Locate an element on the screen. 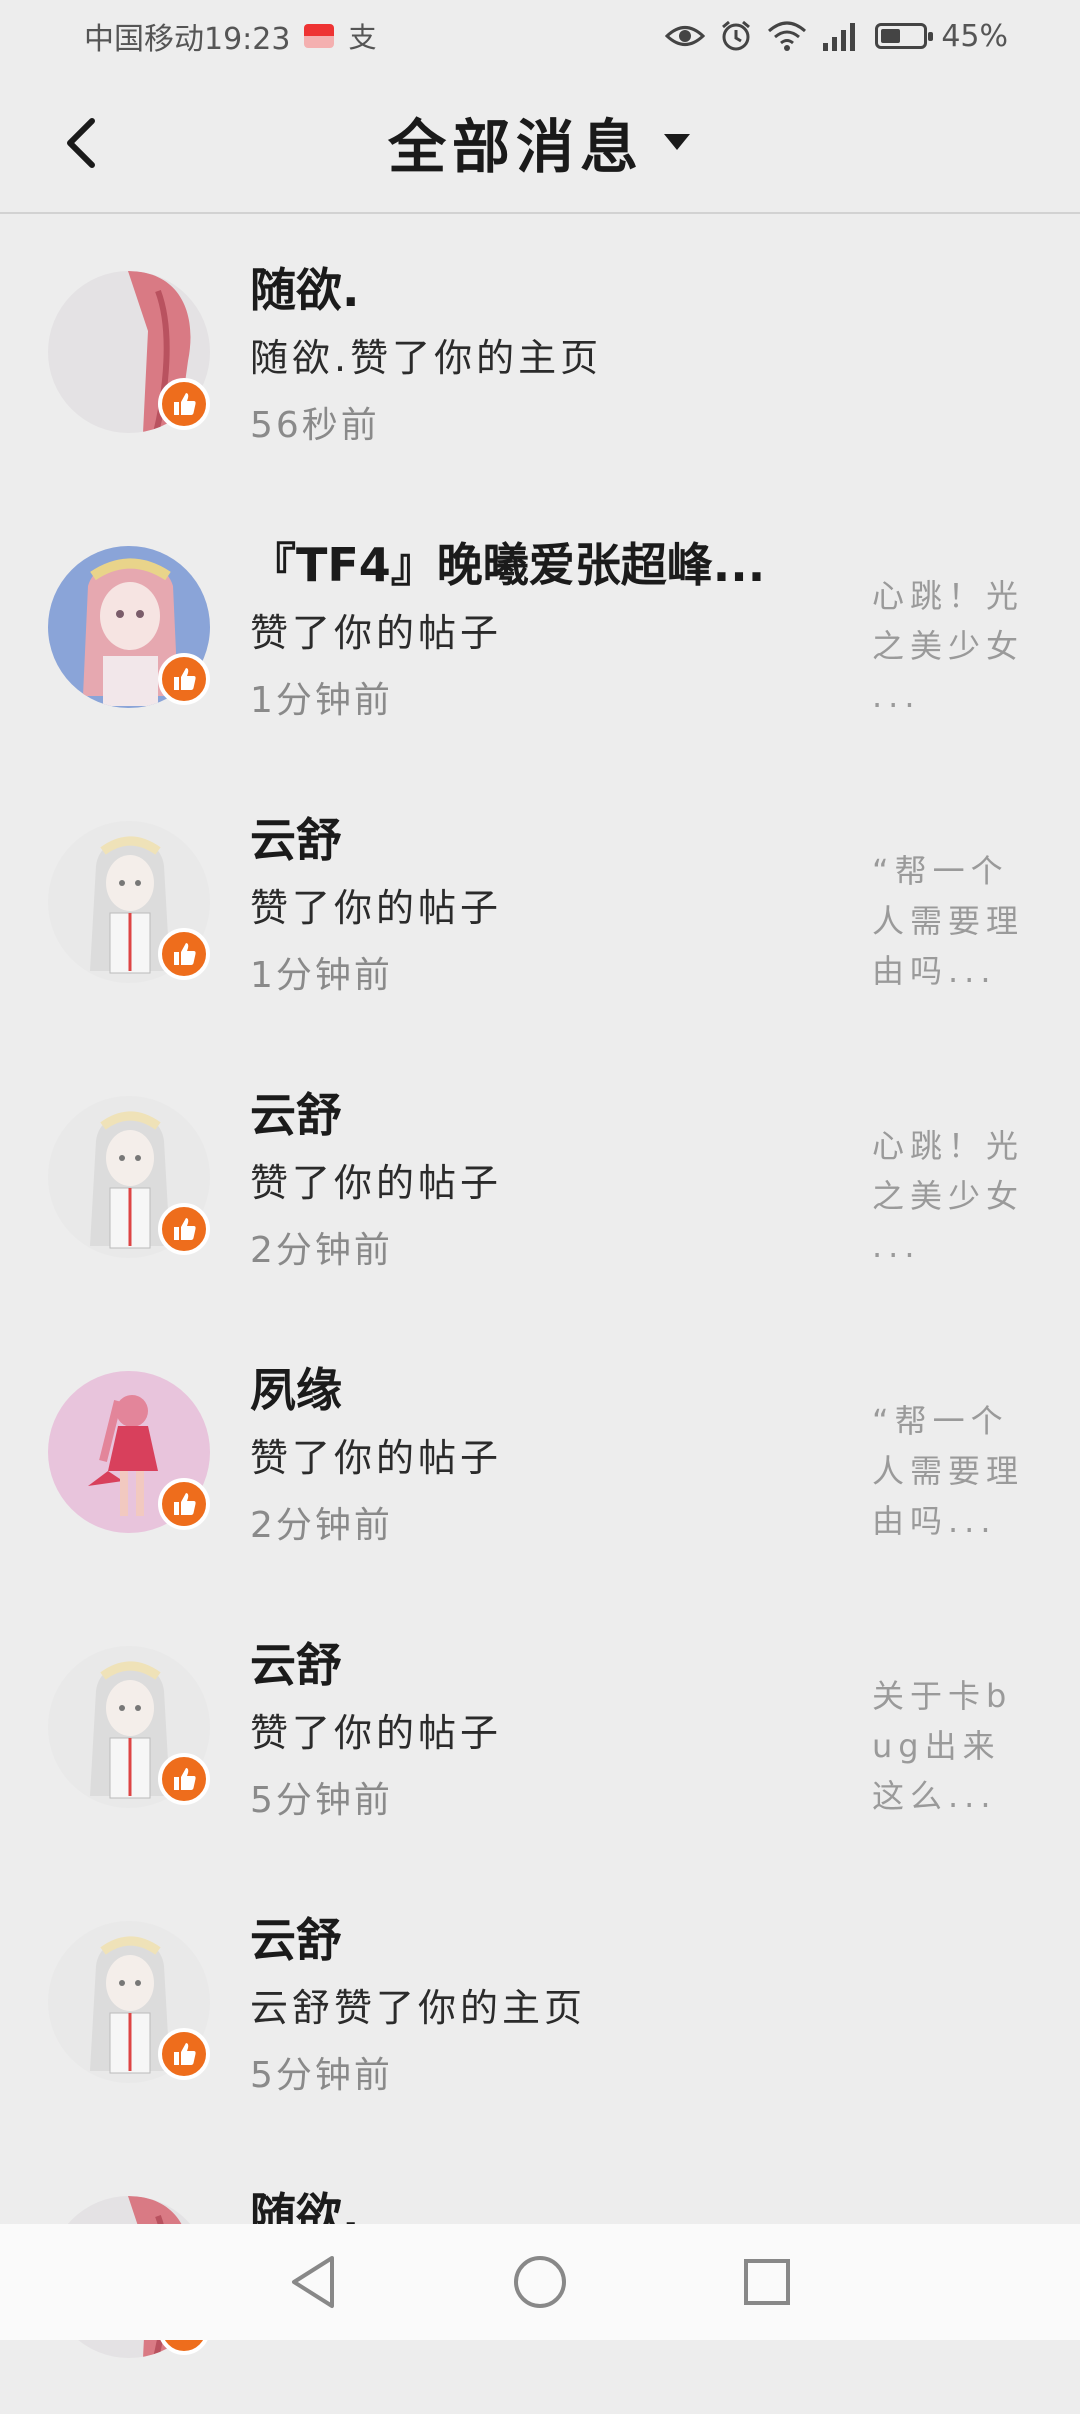  message-texts: 云舒云舒赞了你的主页 5分钟前 is located at coordinates (540, 2008).